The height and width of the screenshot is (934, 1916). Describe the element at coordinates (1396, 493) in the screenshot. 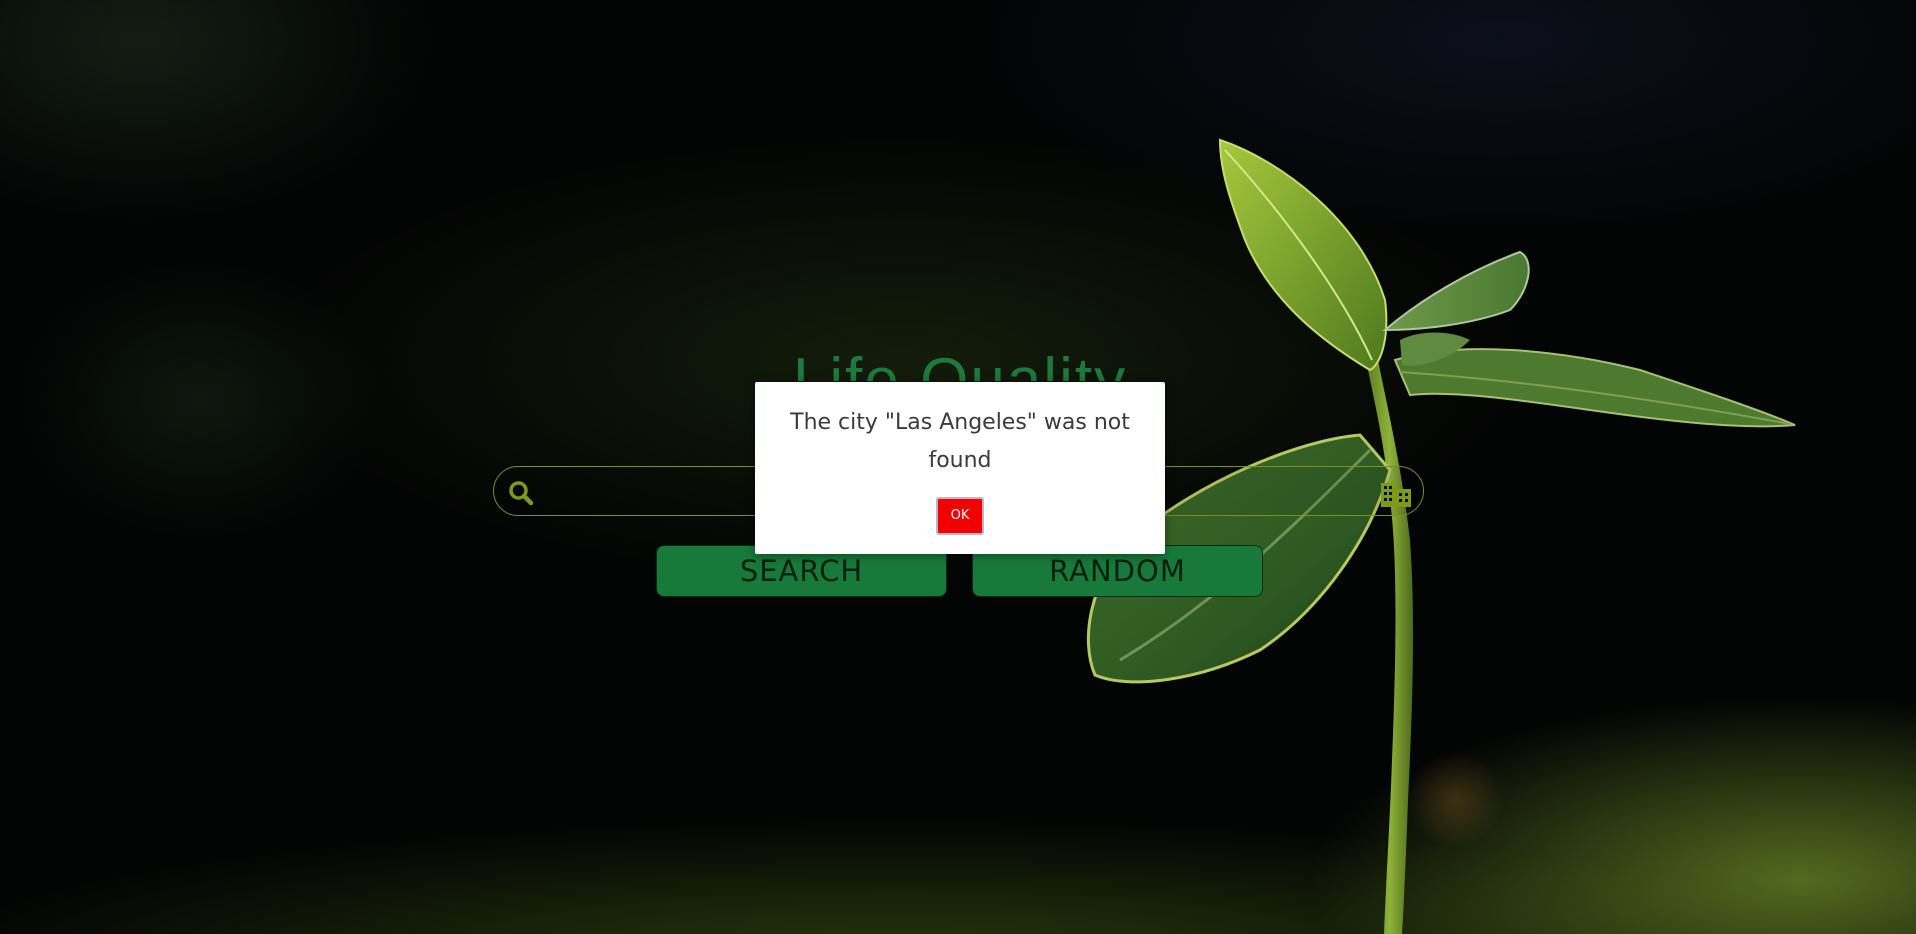

I see `city-icon` at that location.